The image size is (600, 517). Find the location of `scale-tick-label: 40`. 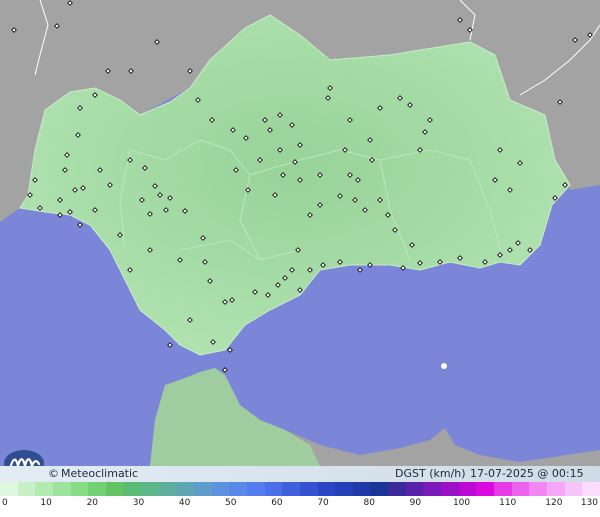

scale-tick-label: 40 is located at coordinates (184, 503).